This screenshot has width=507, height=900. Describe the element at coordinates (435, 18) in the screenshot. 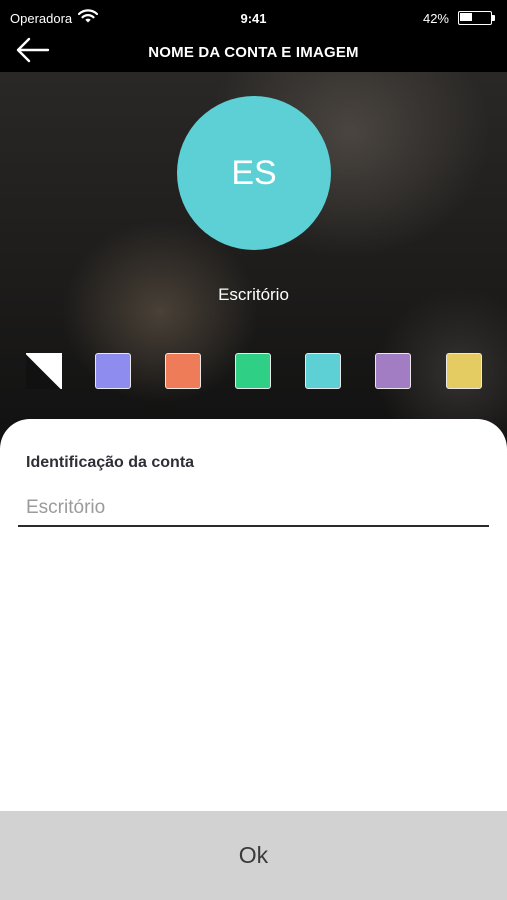

I see `battery-percent: 42%` at that location.